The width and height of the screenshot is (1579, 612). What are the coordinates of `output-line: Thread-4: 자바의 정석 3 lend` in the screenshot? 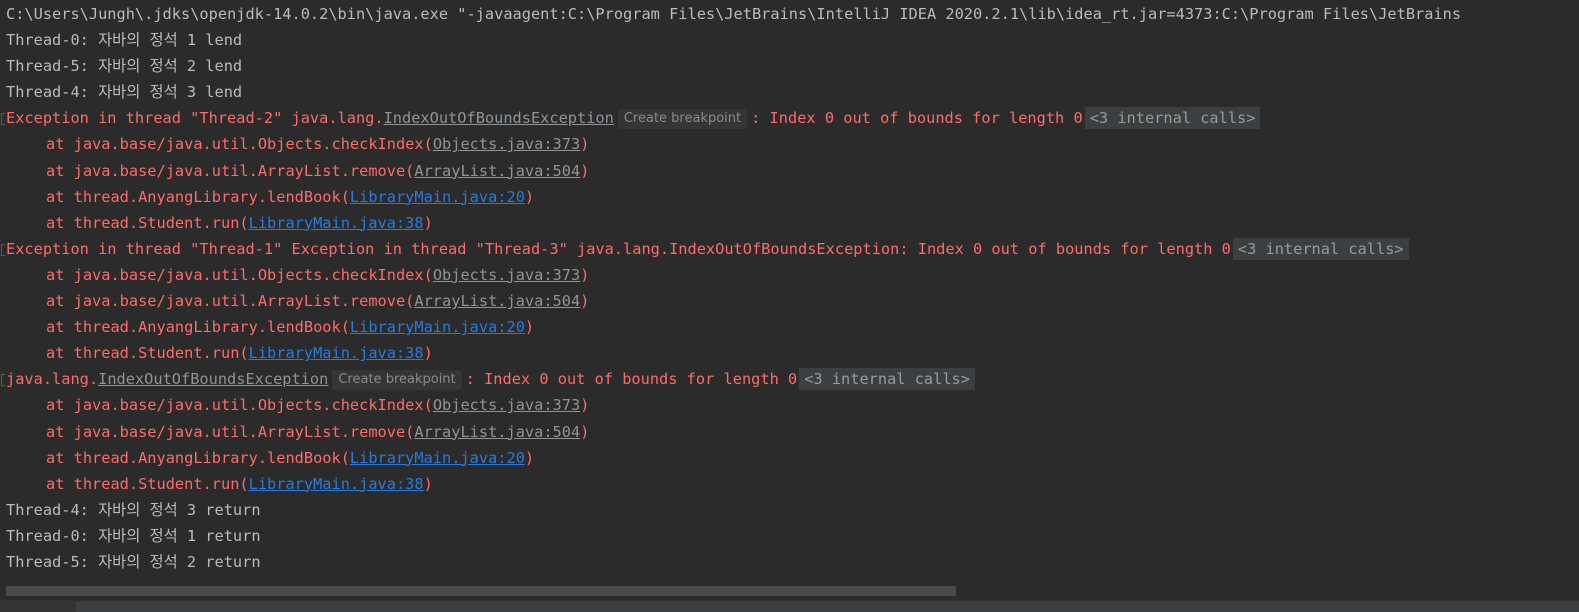 It's located at (789, 92).